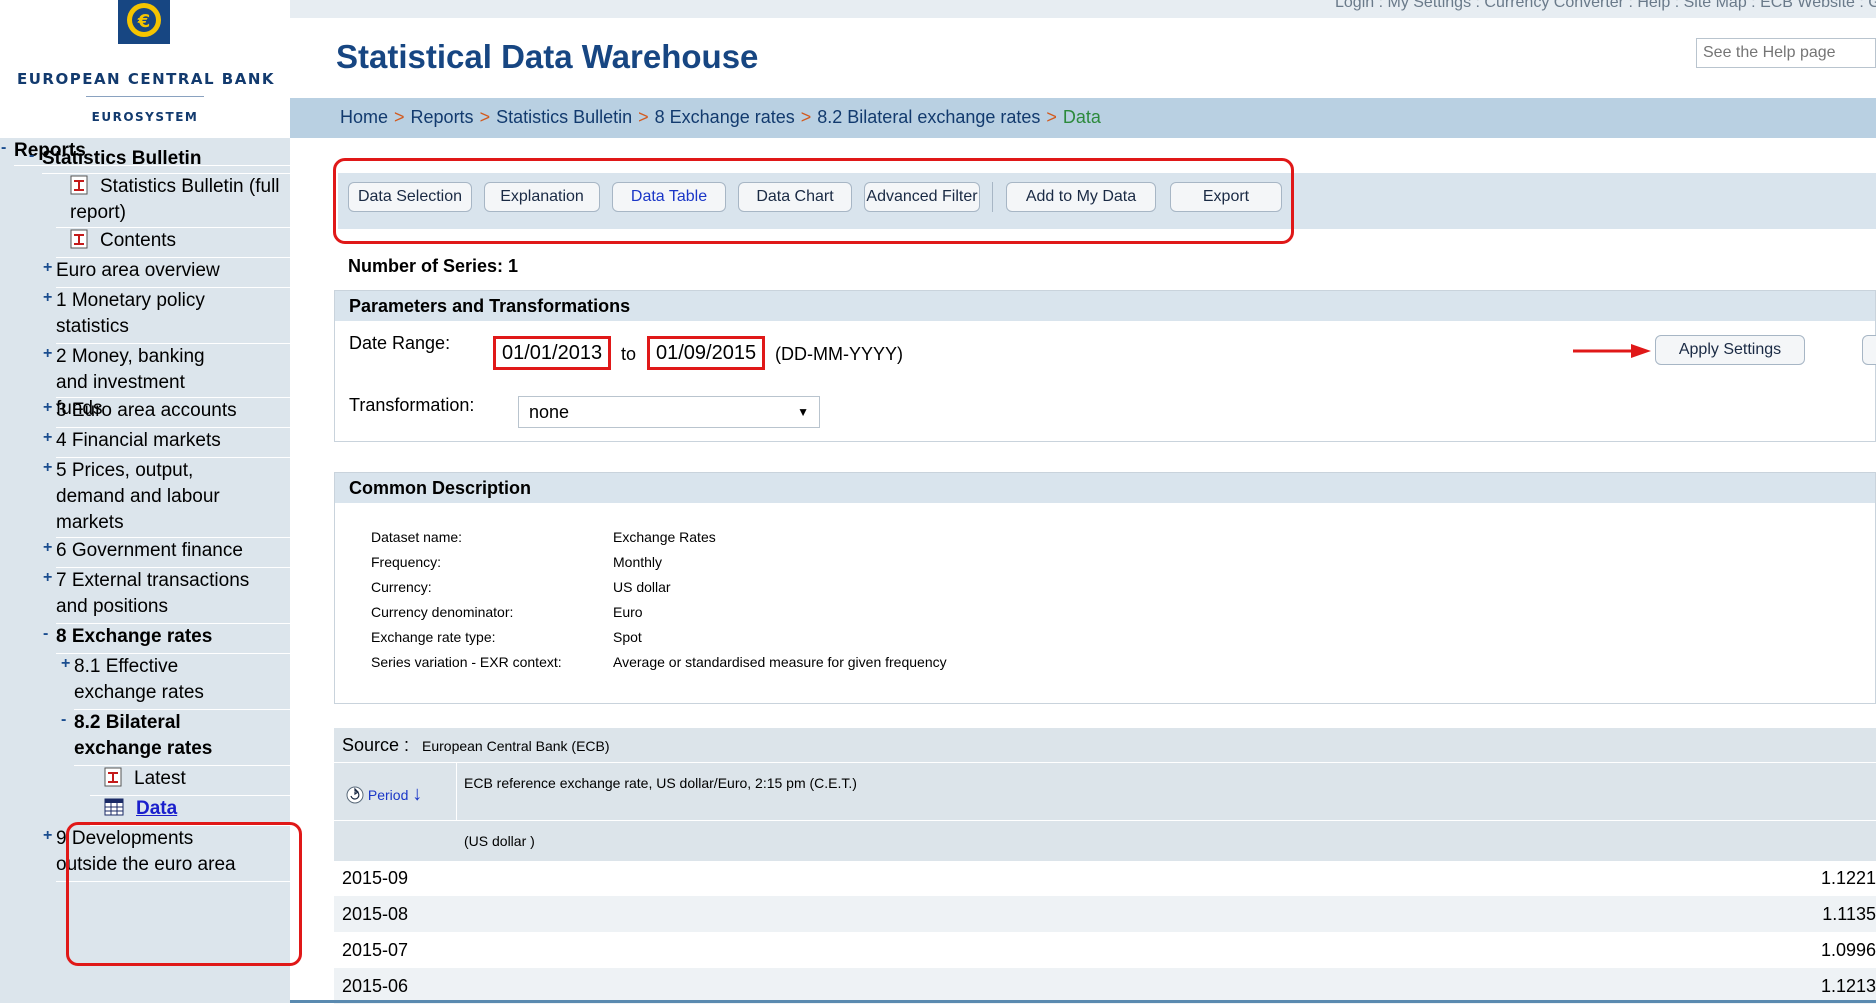  What do you see at coordinates (138, 240) in the screenshot?
I see `sidebar-item-label: Contents` at bounding box center [138, 240].